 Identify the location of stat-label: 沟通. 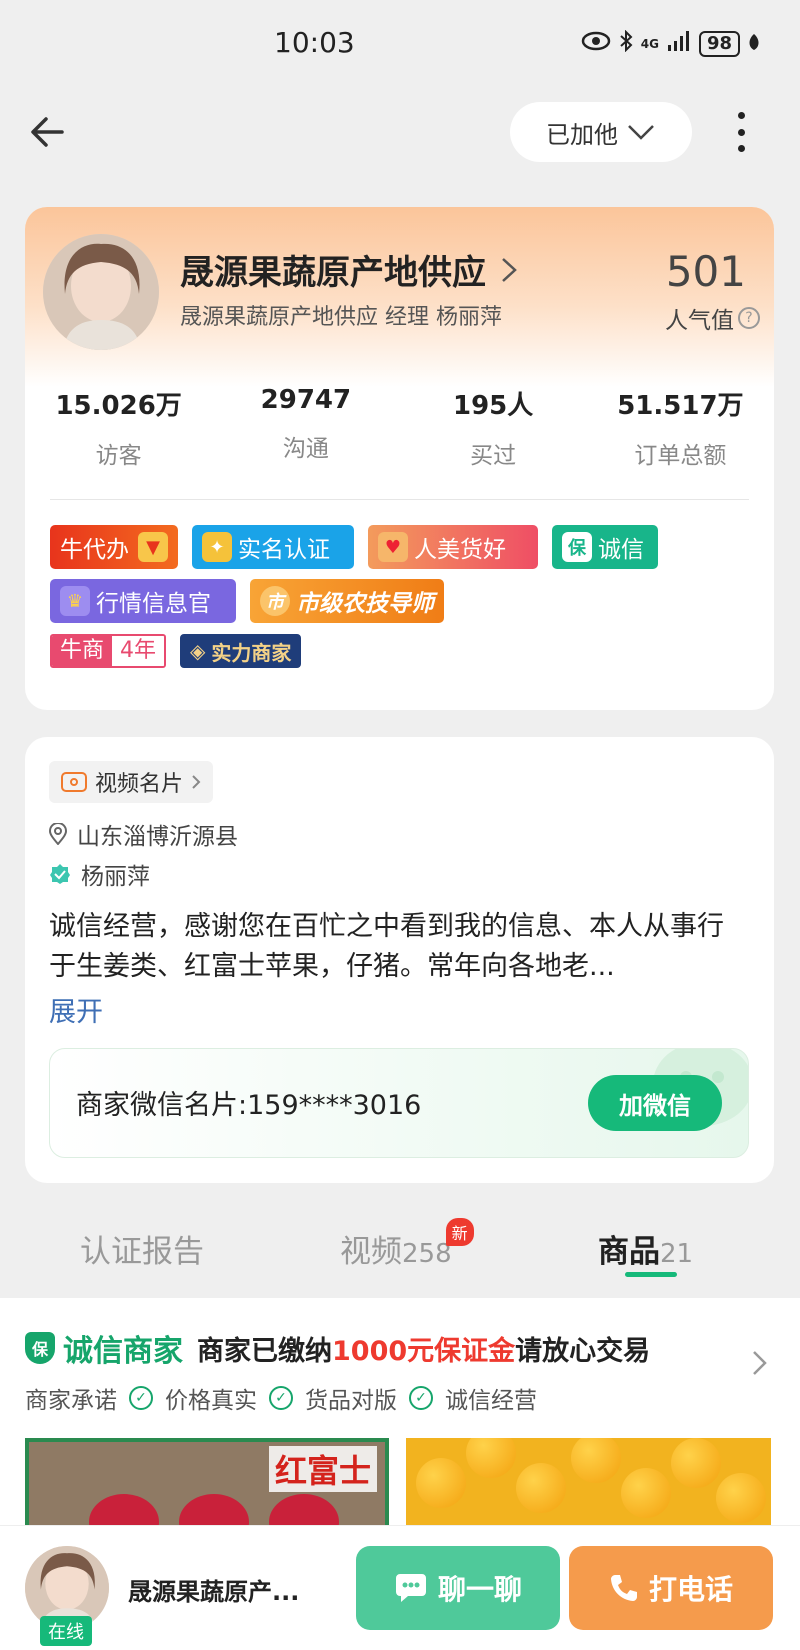
(305, 449).